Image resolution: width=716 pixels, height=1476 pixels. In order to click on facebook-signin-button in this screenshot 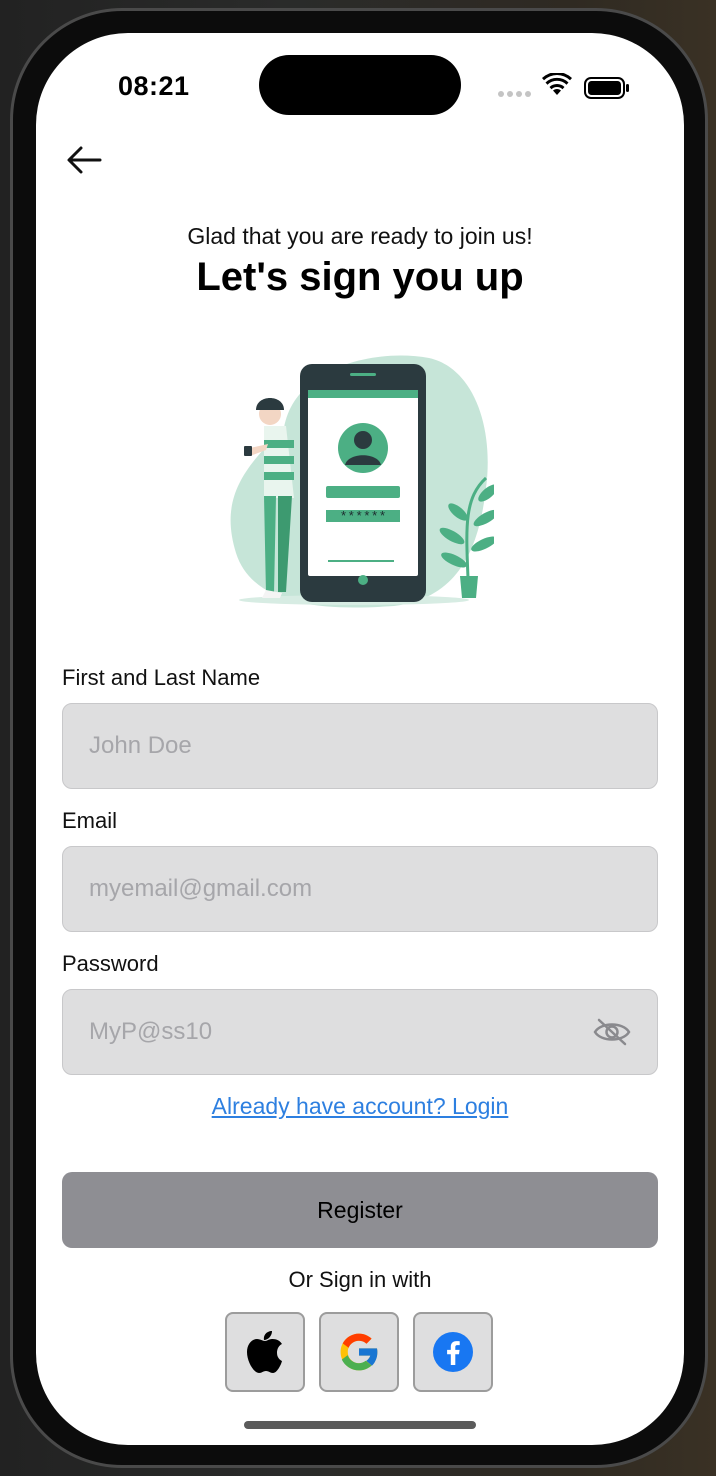, I will do `click(453, 1352)`.